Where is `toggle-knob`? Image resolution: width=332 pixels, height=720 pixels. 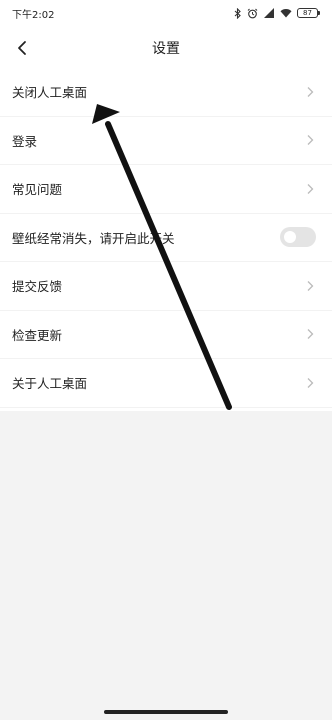 toggle-knob is located at coordinates (290, 237).